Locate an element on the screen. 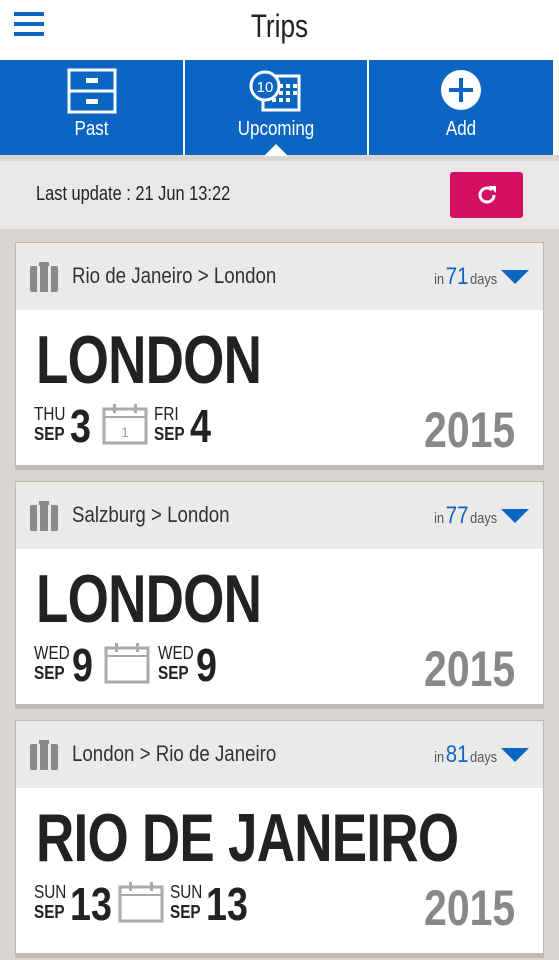 The height and width of the screenshot is (960, 559). trip-dates: THU SEP 3 1 FRI SEP 4 is located at coordinates (184, 426).